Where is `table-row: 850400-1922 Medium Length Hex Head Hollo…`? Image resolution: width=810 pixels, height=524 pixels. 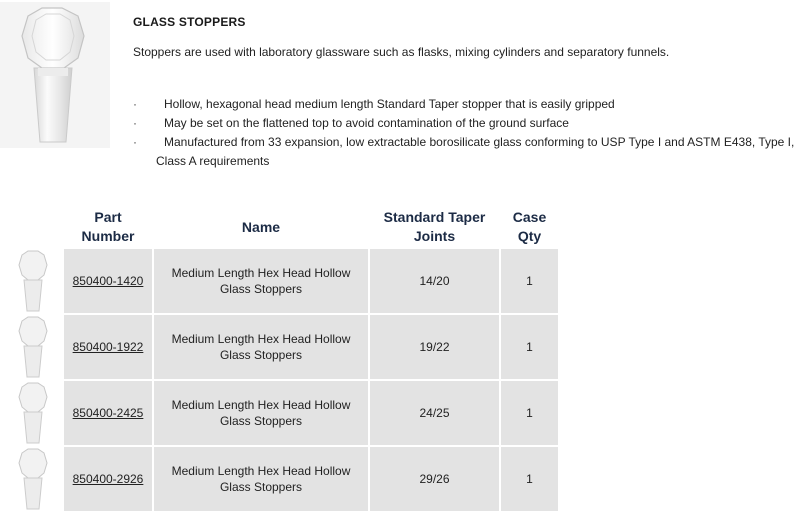 table-row: 850400-1922 Medium Length Hex Head Hollo… is located at coordinates (280, 347).